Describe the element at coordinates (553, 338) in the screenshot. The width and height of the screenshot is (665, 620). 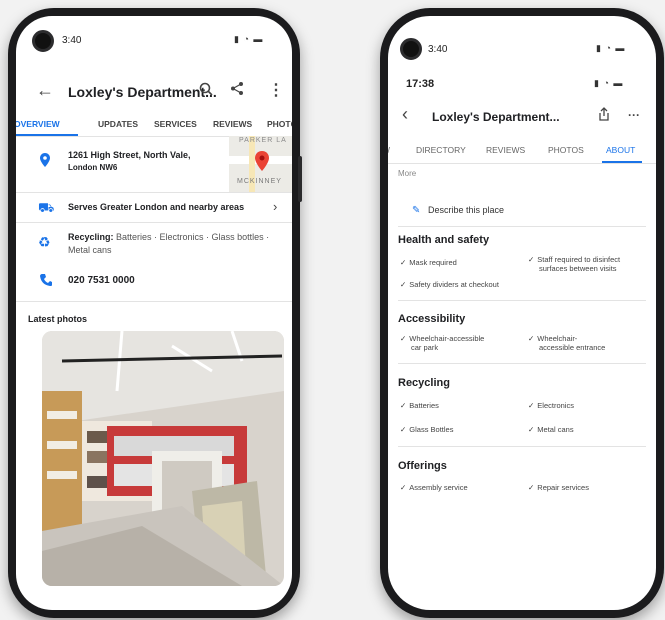
I see `amenity-item: ✓ Wheelchair-` at that location.